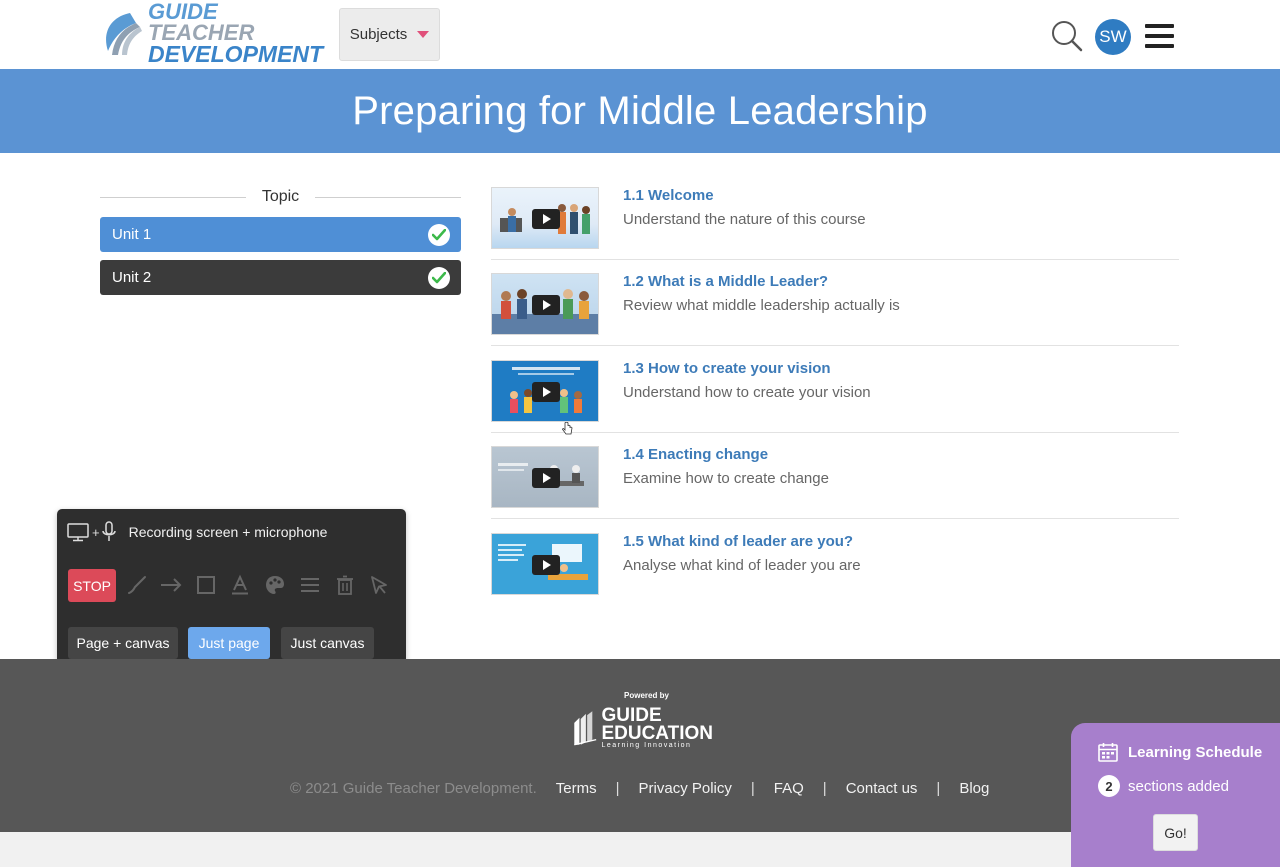  What do you see at coordinates (378, 34) in the screenshot?
I see `subjects-label: Subjects` at bounding box center [378, 34].